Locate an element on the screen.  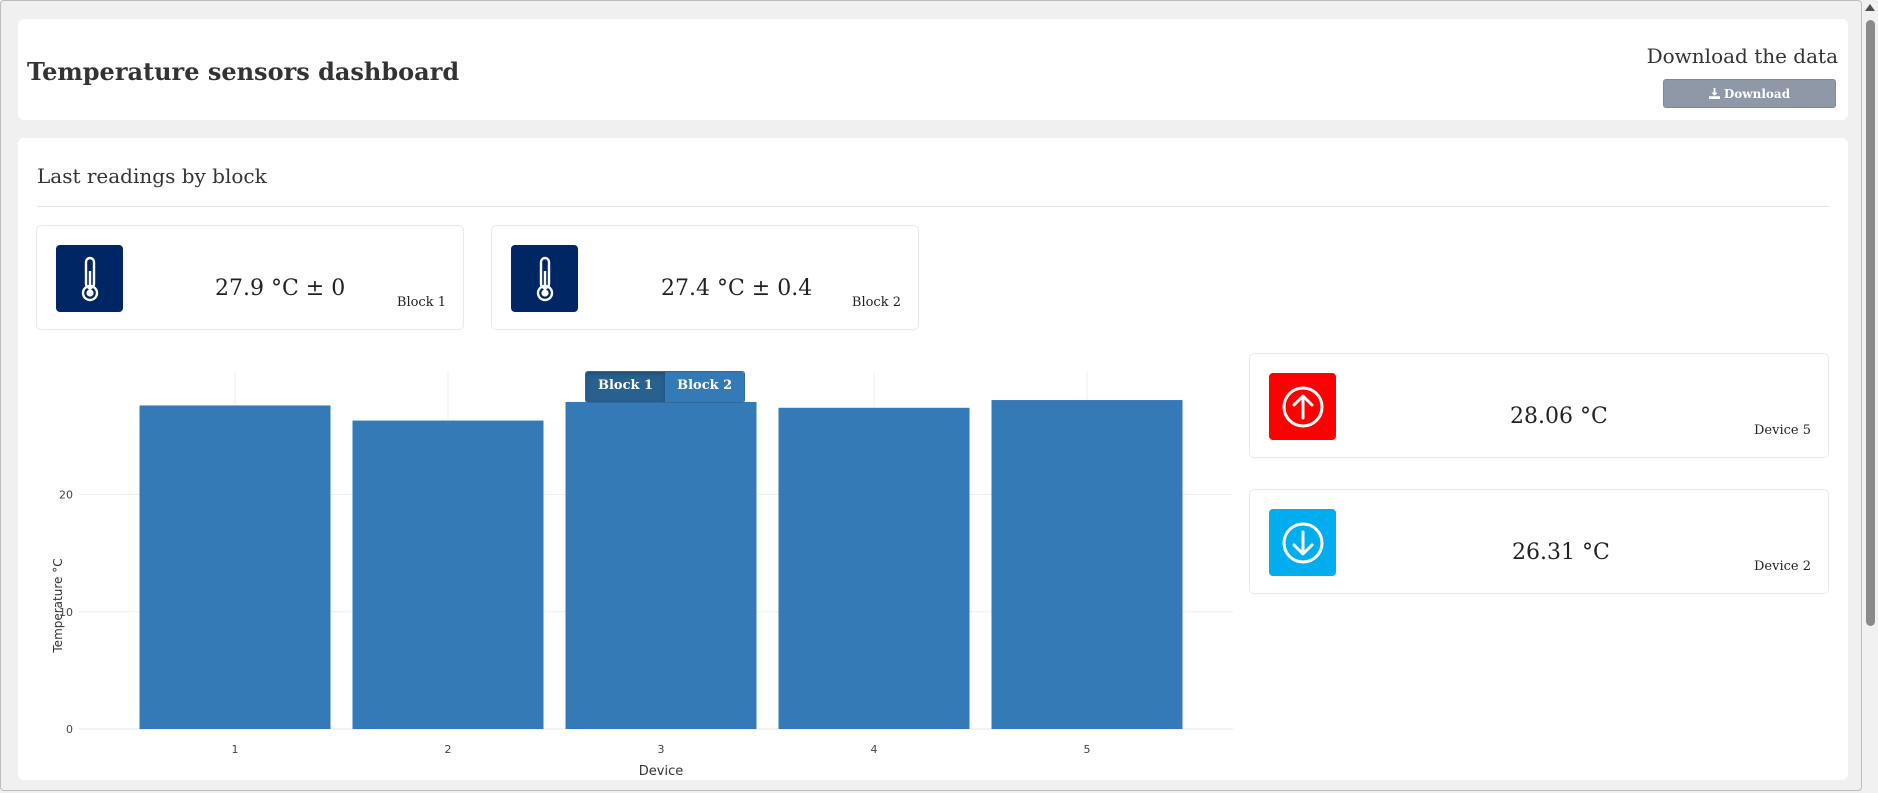
lowest-device-label: Device 2 is located at coordinates (1782, 566).